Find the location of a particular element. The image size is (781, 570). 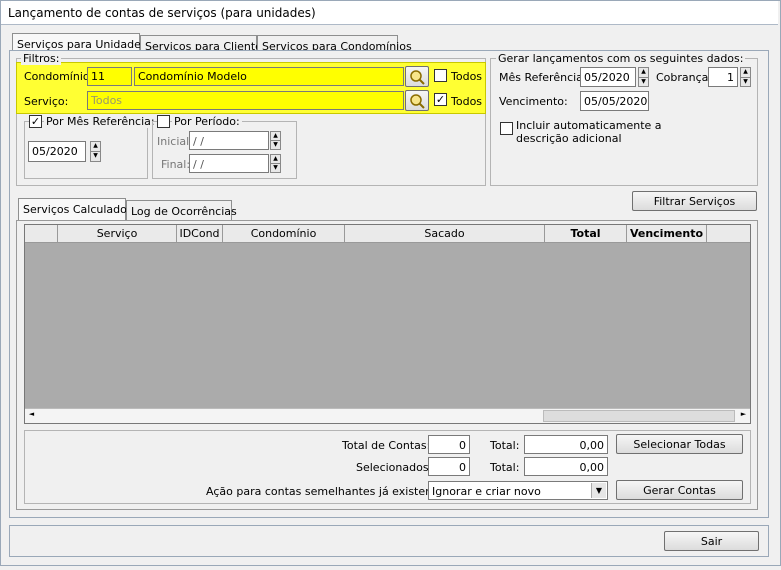

total2-value-field: 0,00 is located at coordinates (566, 466).